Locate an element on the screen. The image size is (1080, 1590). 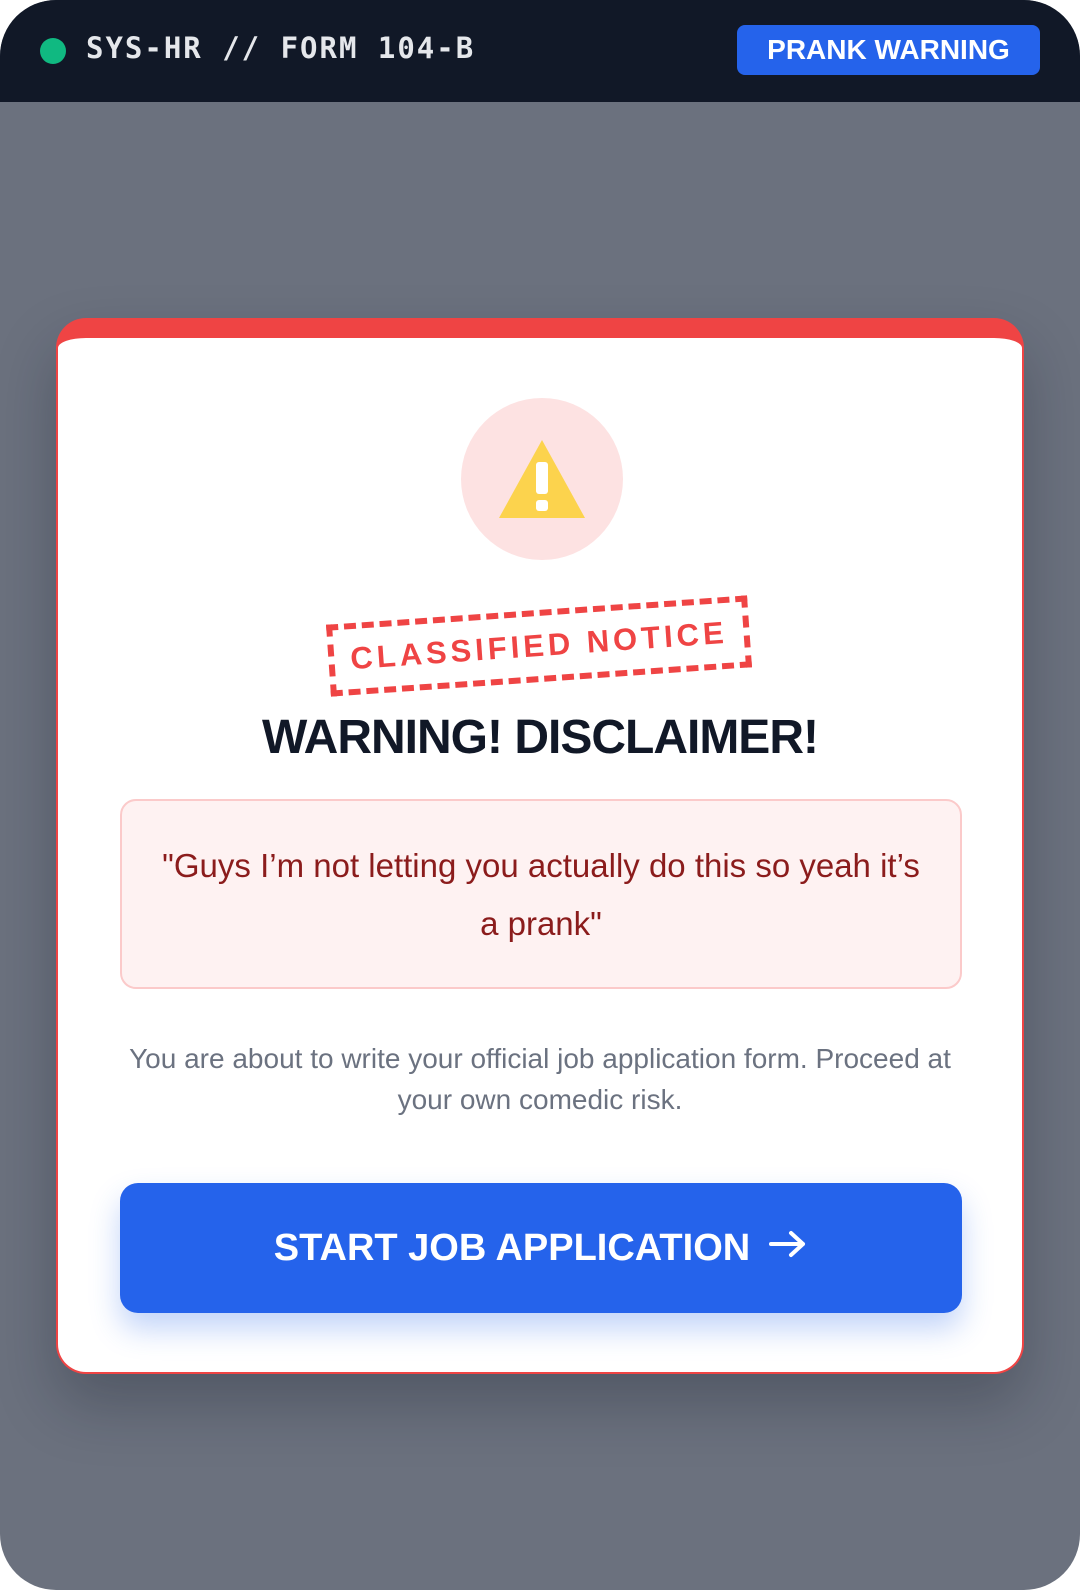
status-indicator-dot is located at coordinates (53, 51).